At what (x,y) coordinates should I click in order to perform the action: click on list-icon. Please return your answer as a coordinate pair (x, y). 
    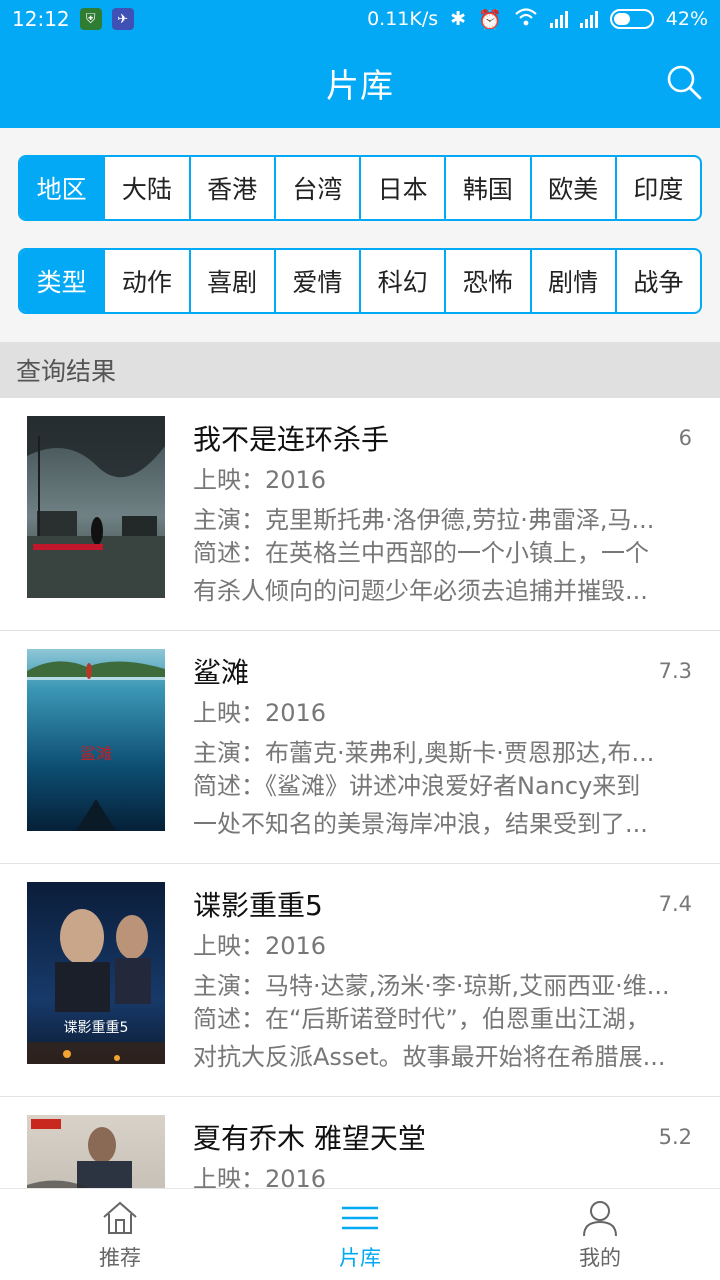
    Looking at the image, I should click on (360, 1217).